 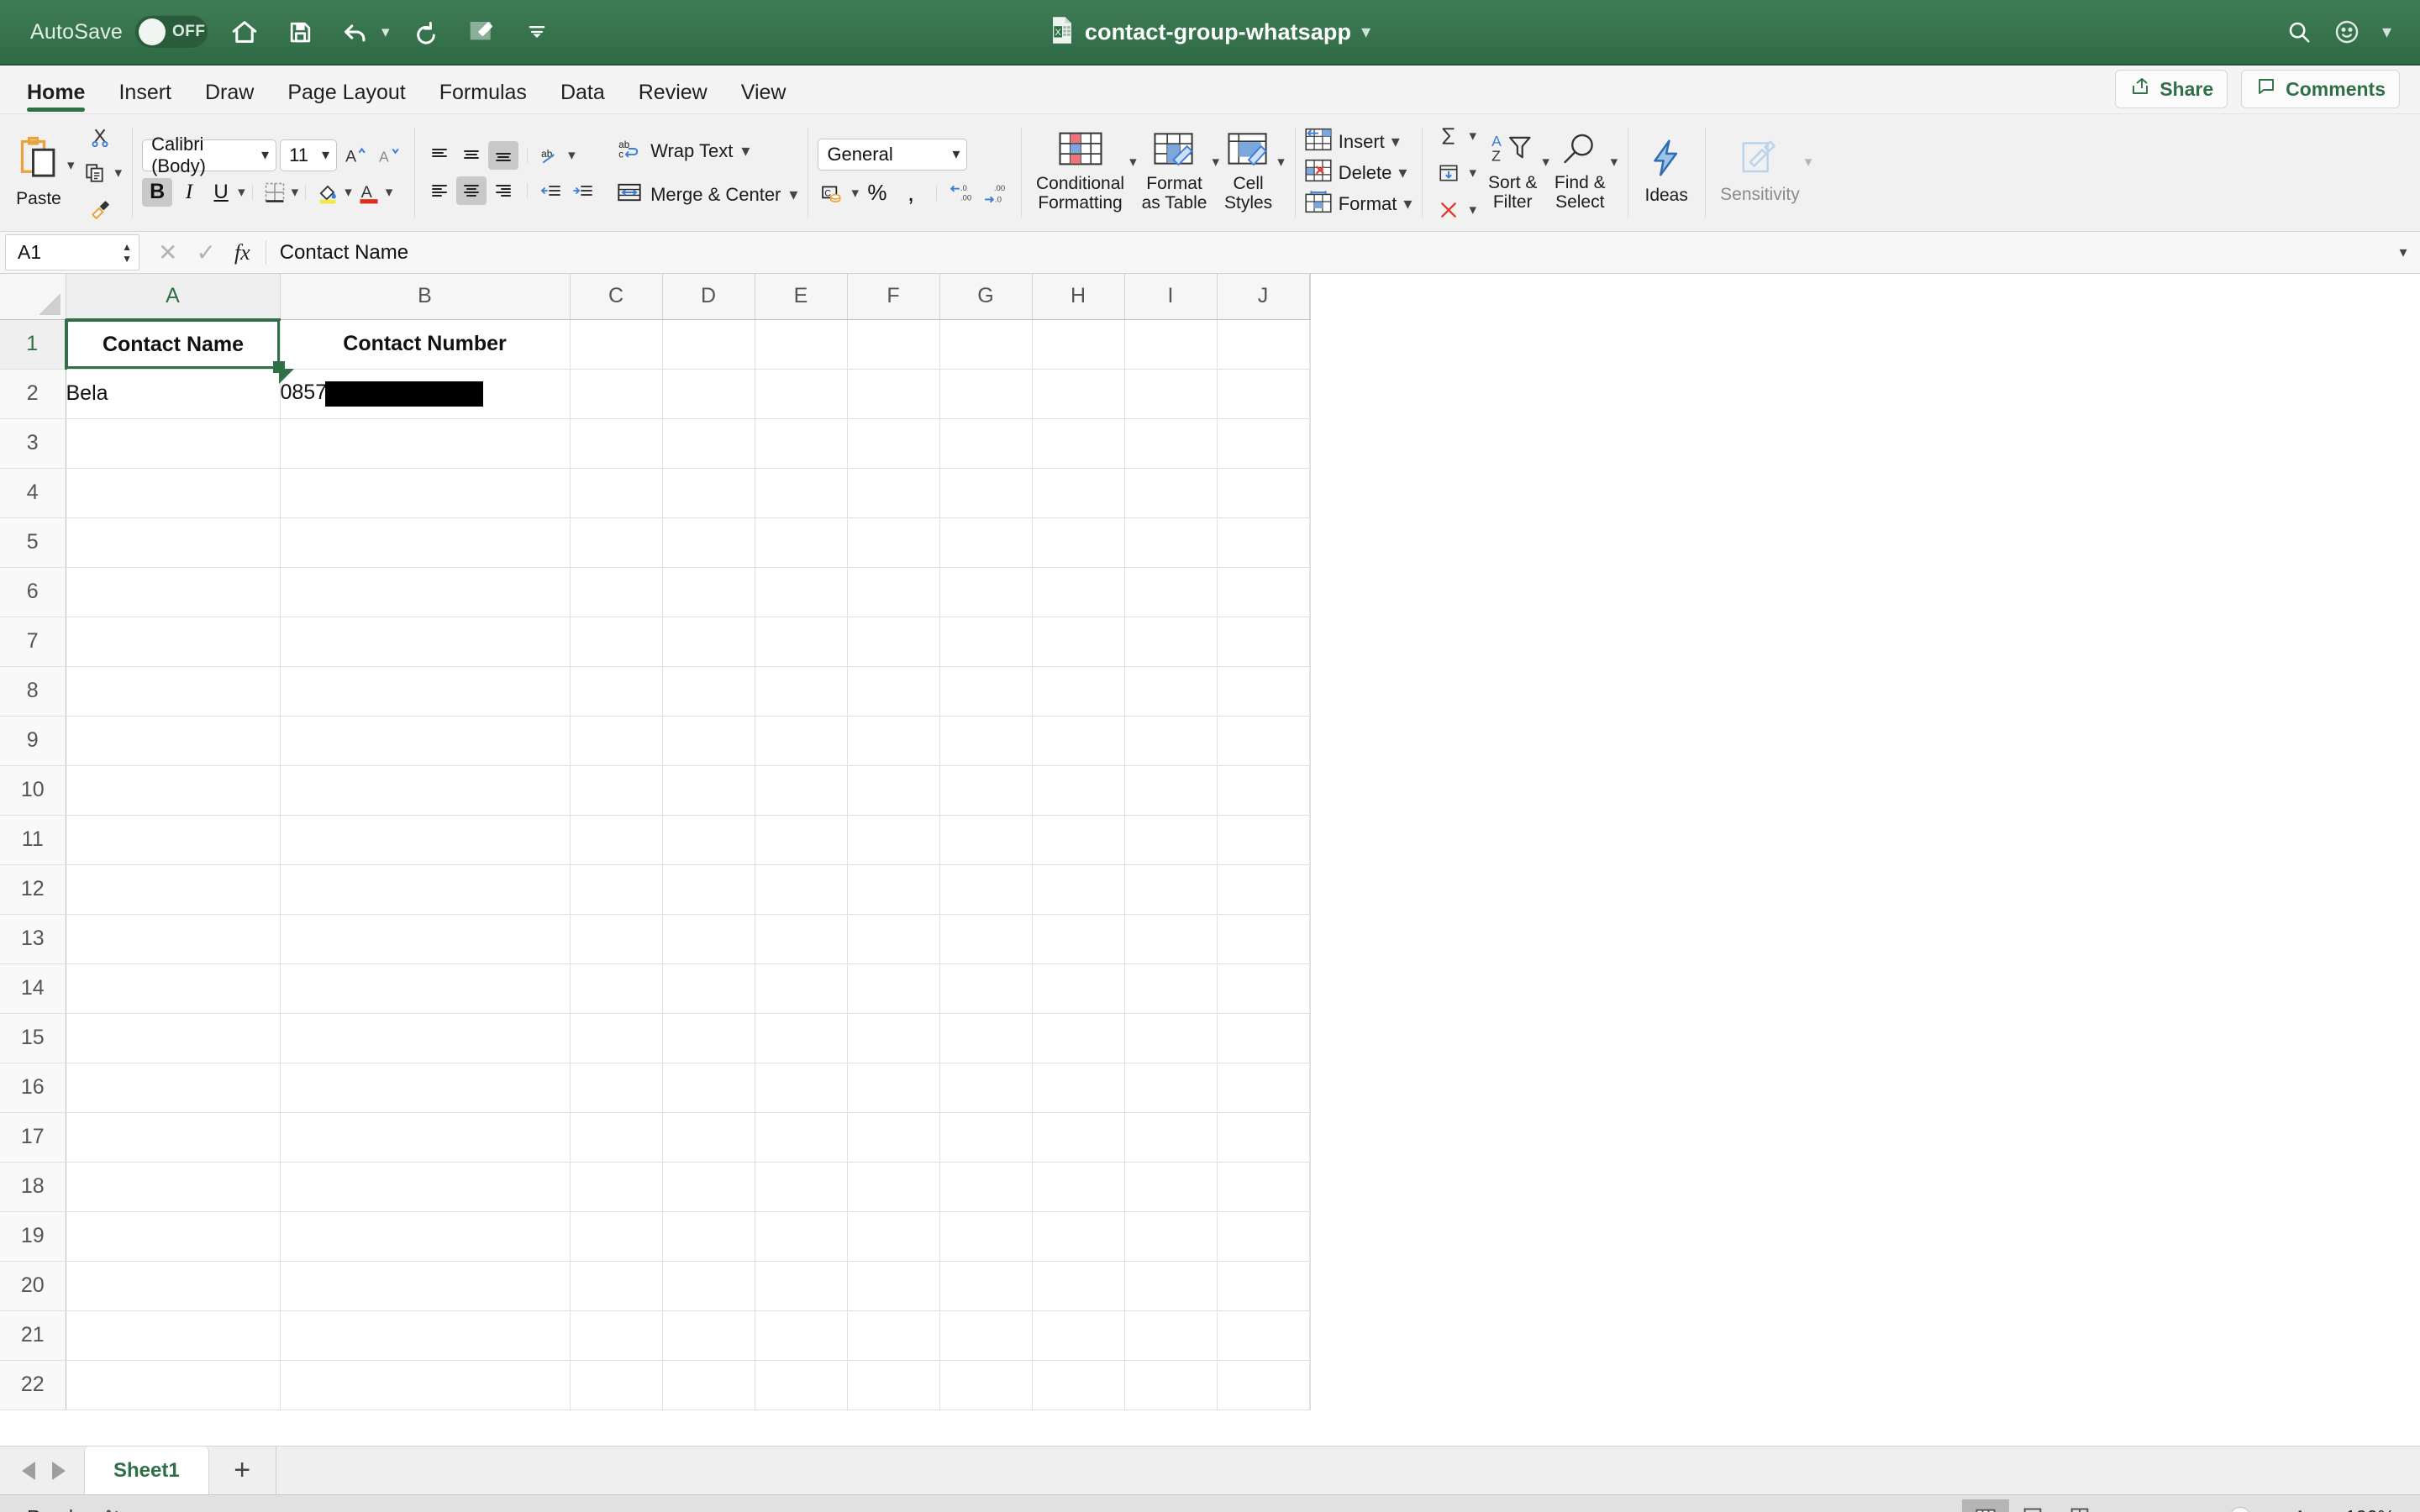 I want to click on tab-data: Data, so click(x=583, y=97).